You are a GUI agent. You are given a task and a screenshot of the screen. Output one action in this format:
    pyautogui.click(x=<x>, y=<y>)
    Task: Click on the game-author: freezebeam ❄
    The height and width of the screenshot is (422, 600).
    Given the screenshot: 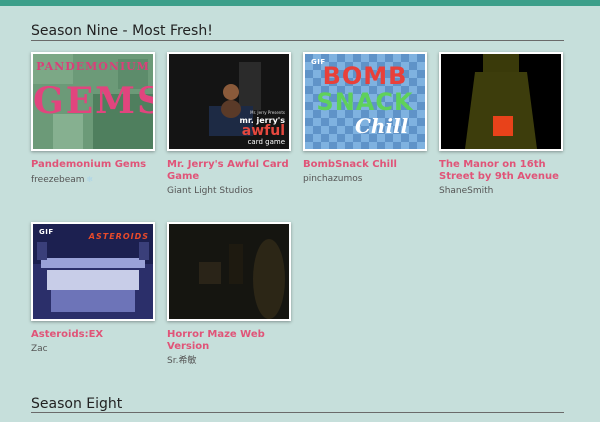 What is the action you would take?
    pyautogui.click(x=93, y=180)
    